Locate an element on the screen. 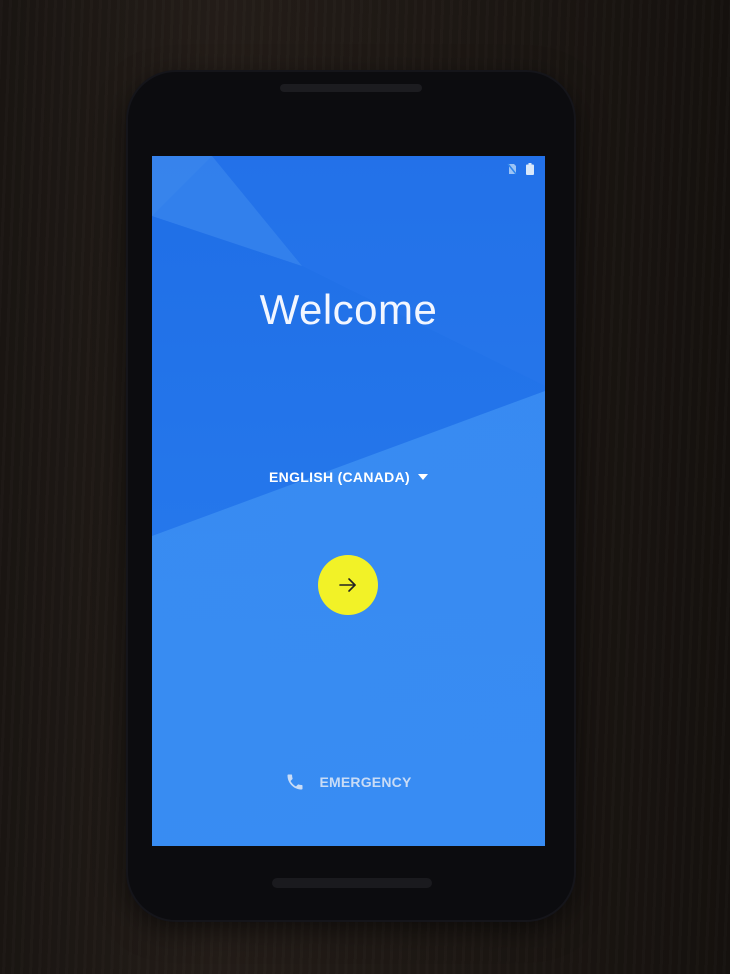 This screenshot has height=974, width=730. language-selector: ENGLISH (CANADA) is located at coordinates (348, 477).